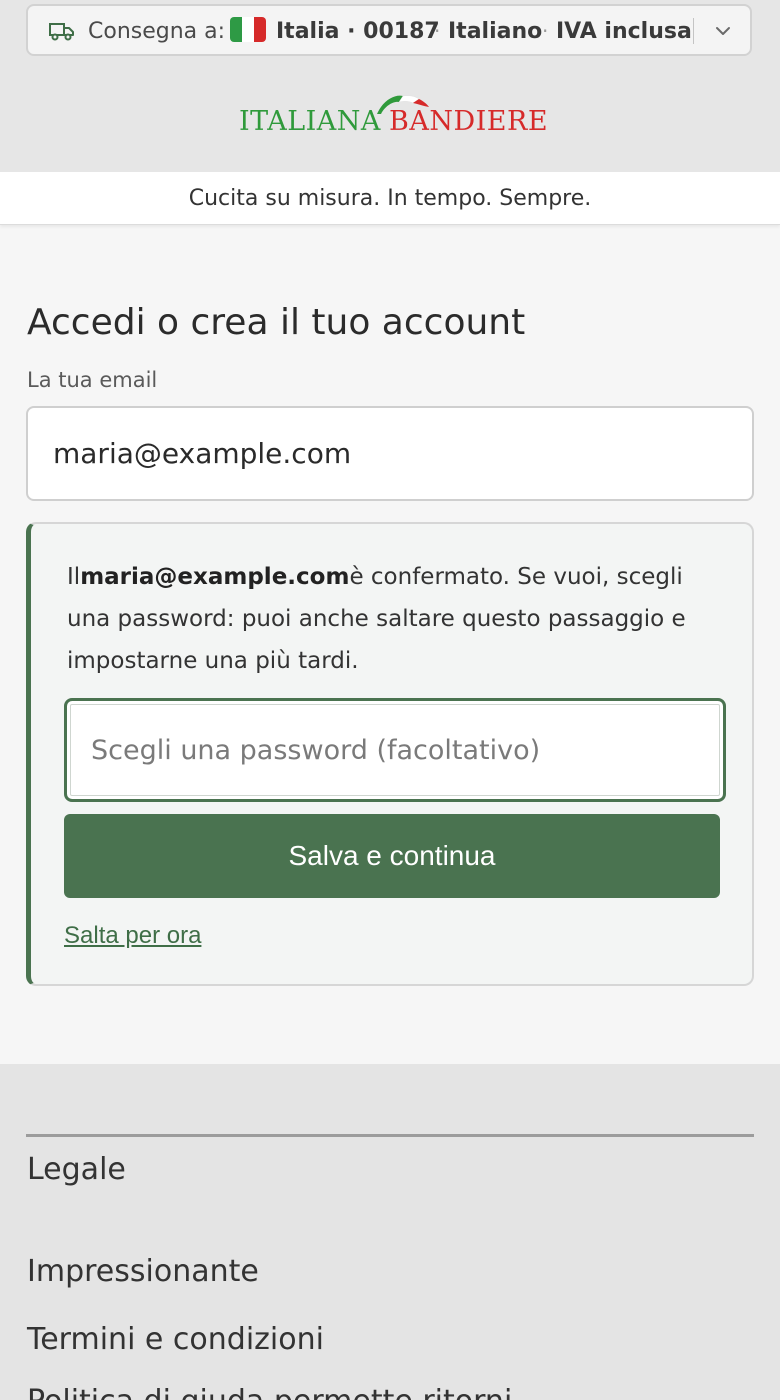  Describe the element at coordinates (358, 31) in the screenshot. I see `delivery-country: Italia · 00187` at that location.